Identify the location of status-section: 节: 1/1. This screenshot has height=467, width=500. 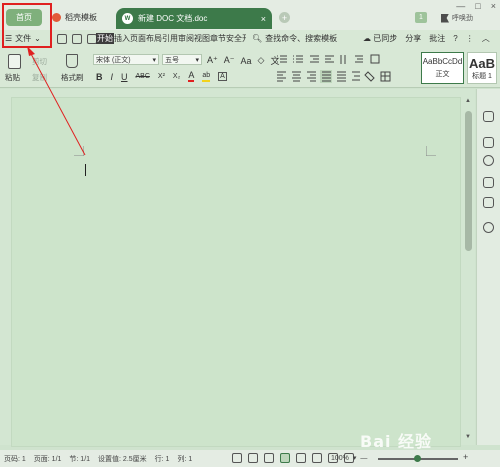
(79, 459).